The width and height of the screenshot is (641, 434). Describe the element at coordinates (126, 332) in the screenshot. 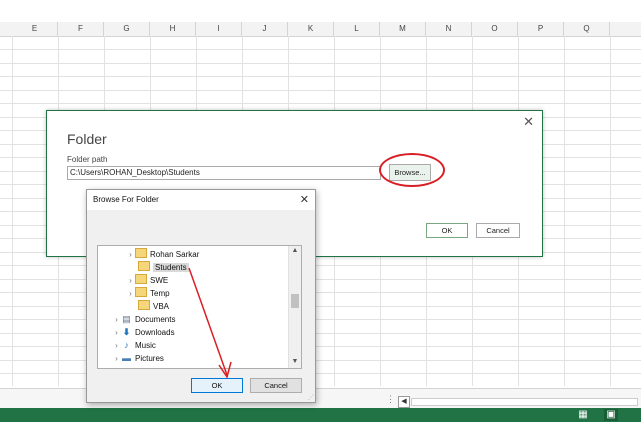

I see `download-icon: ⬇` at that location.